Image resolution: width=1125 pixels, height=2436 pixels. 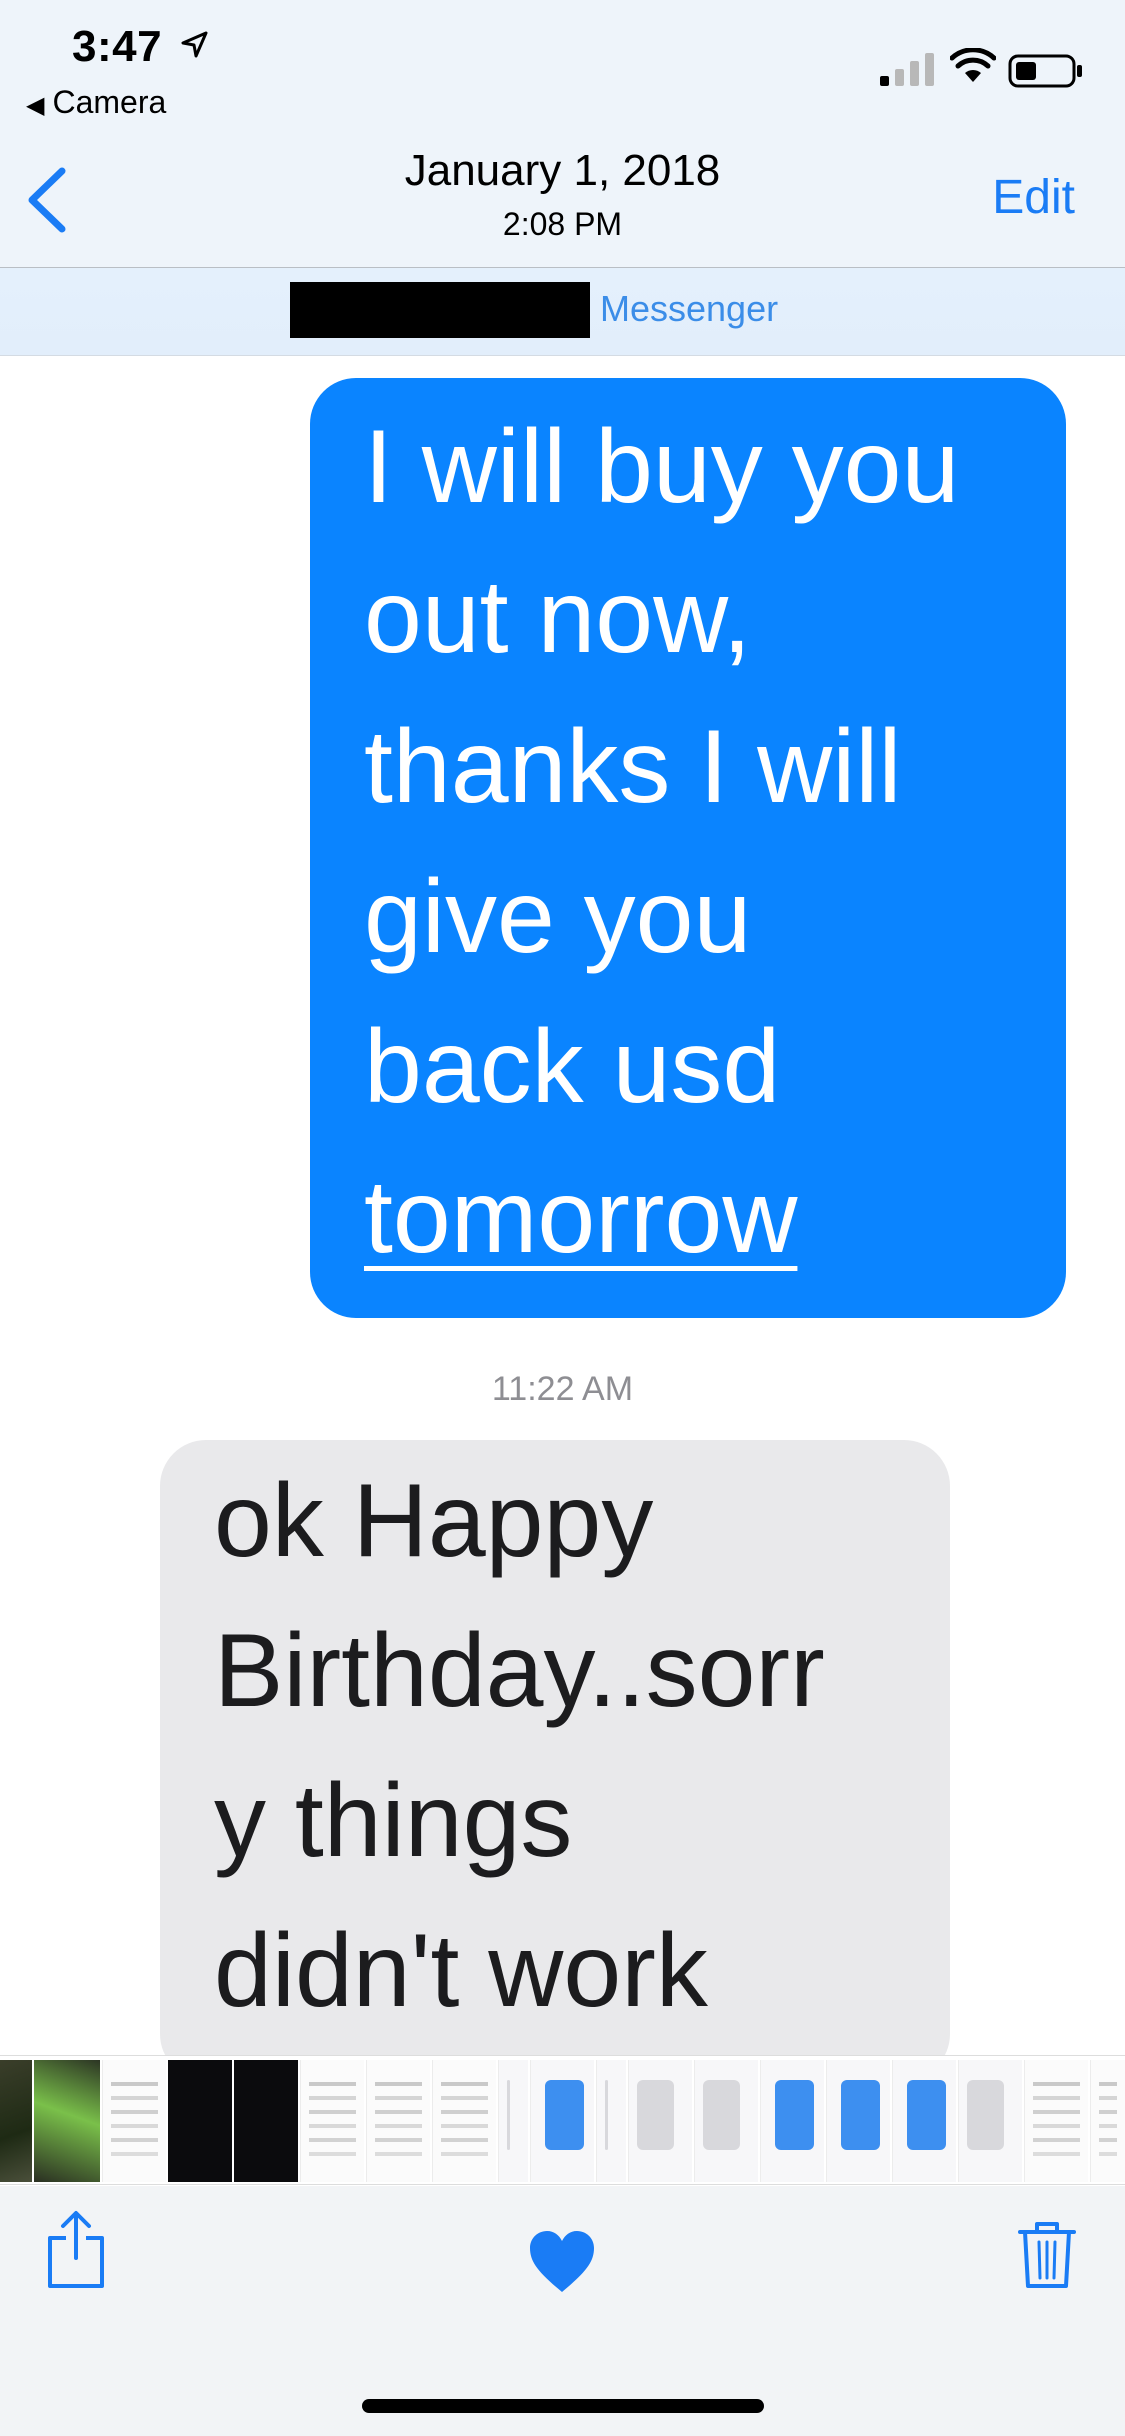 What do you see at coordinates (562, 1389) in the screenshot?
I see `message-timestamp: 11:22 AM` at bounding box center [562, 1389].